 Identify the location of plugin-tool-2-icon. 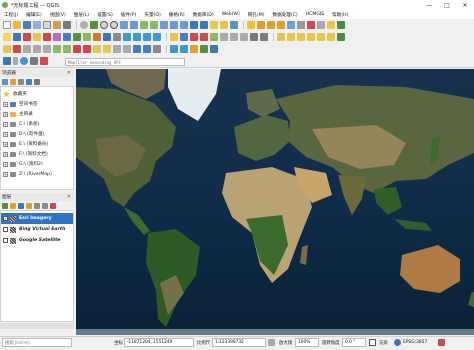
(204, 49).